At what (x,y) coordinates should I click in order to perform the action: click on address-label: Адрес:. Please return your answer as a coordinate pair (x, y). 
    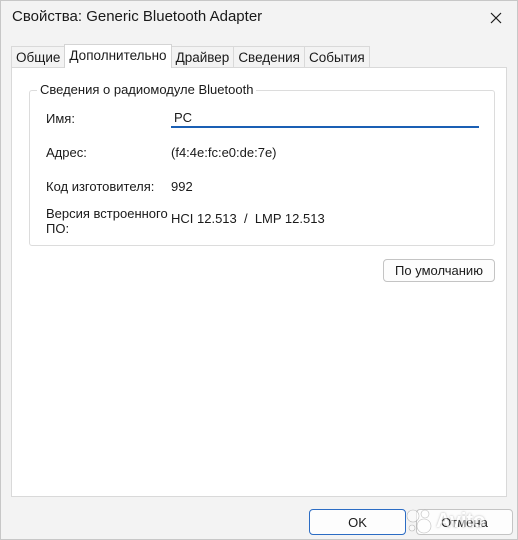
    Looking at the image, I should click on (66, 152).